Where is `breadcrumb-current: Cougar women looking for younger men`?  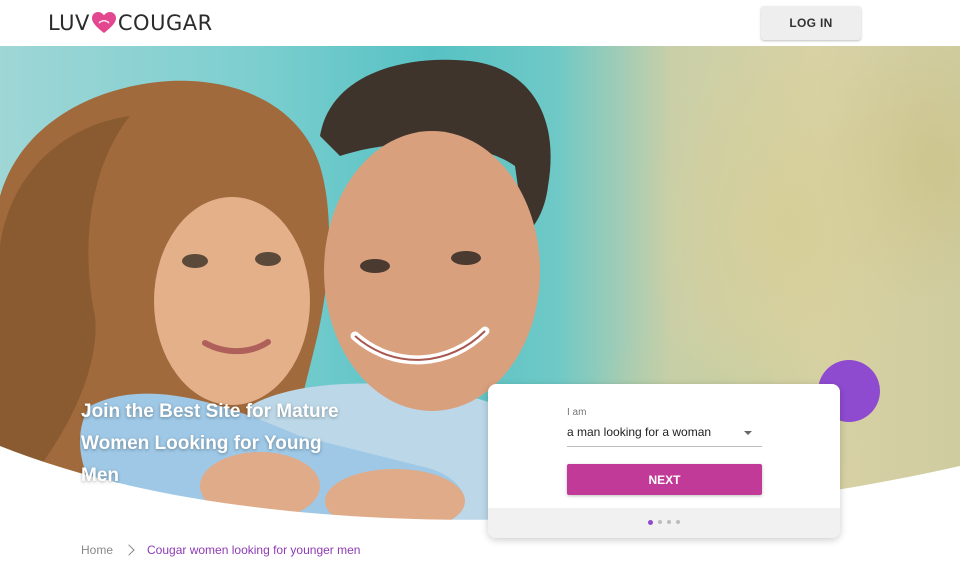
breadcrumb-current: Cougar women looking for younger men is located at coordinates (254, 550).